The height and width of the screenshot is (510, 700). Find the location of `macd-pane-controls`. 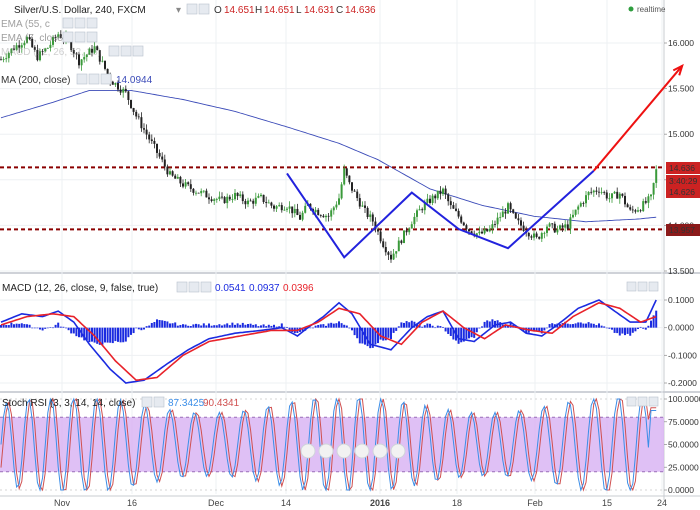

macd-pane-controls is located at coordinates (642, 286).